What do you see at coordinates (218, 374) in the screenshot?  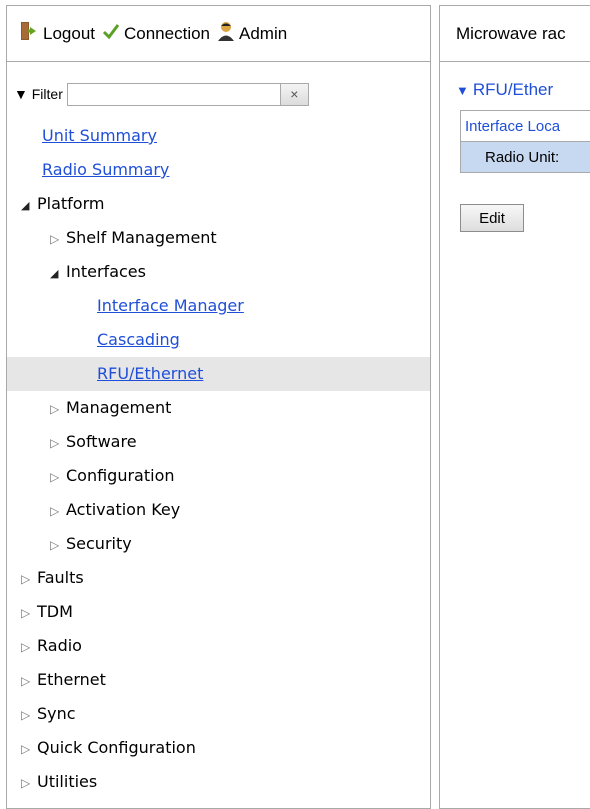 I see `tree-item-rfu-ethernet: RFU/Ethernet` at bounding box center [218, 374].